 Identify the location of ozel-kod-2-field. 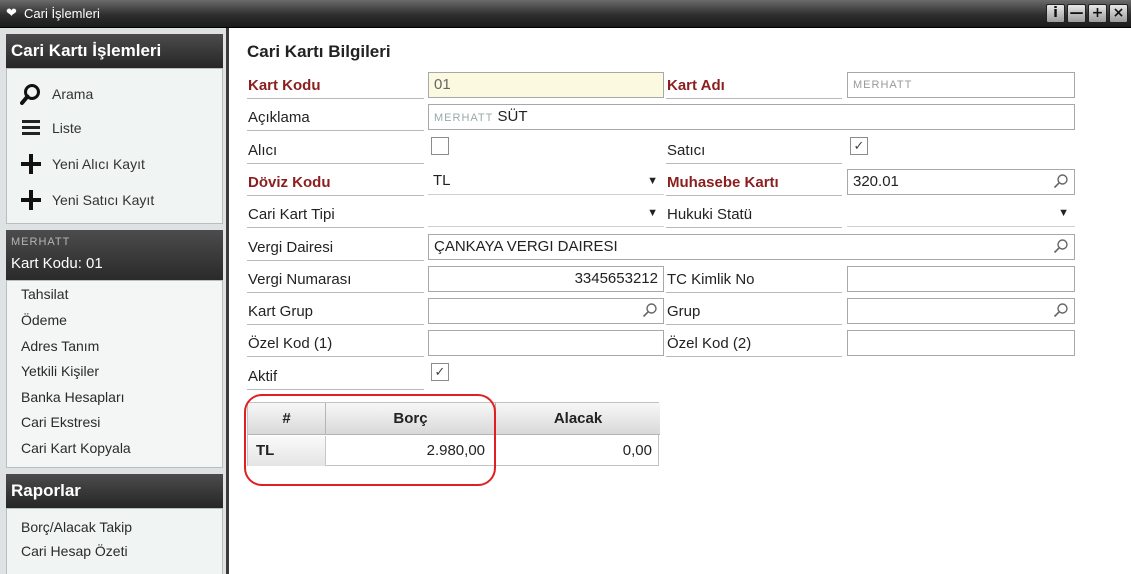
(961, 343).